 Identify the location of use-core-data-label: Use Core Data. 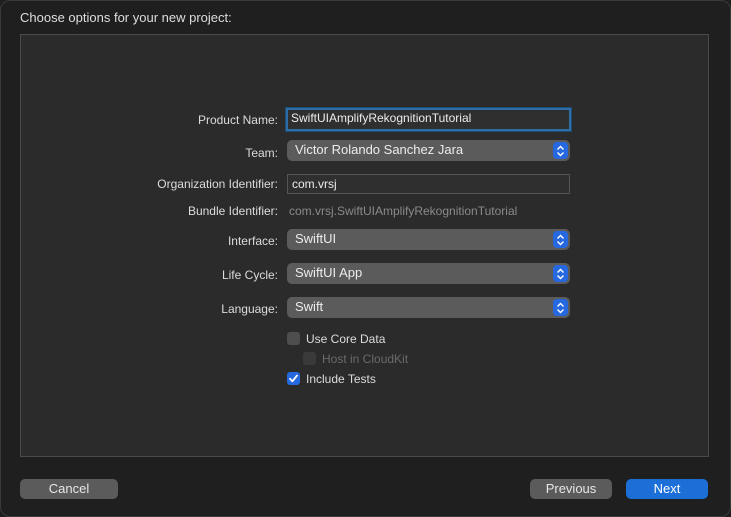
(346, 339).